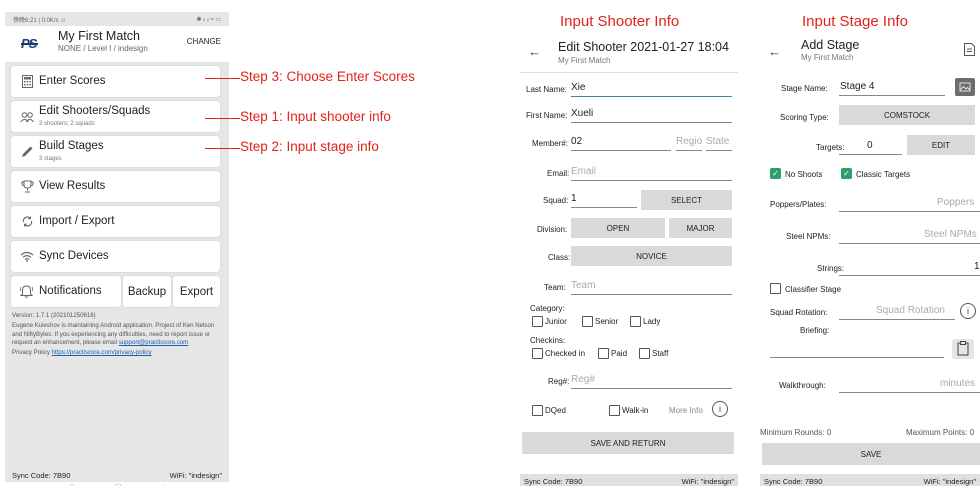  Describe the element at coordinates (804, 117) in the screenshot. I see `scoring-type-label: Scoring Type:` at that location.